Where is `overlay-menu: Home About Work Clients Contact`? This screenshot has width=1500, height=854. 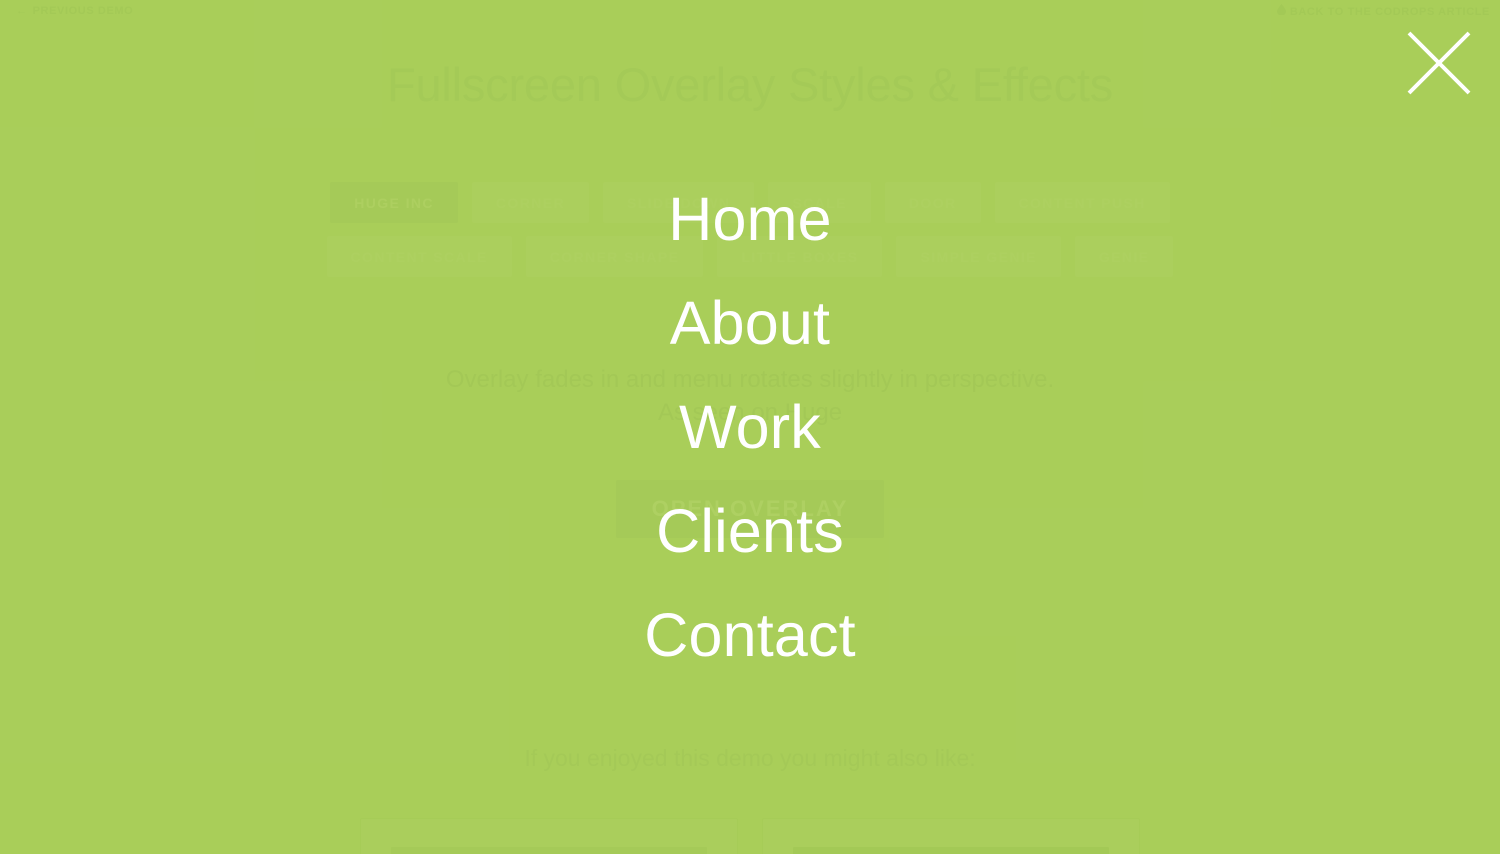 overlay-menu: Home About Work Clients Contact is located at coordinates (750, 427).